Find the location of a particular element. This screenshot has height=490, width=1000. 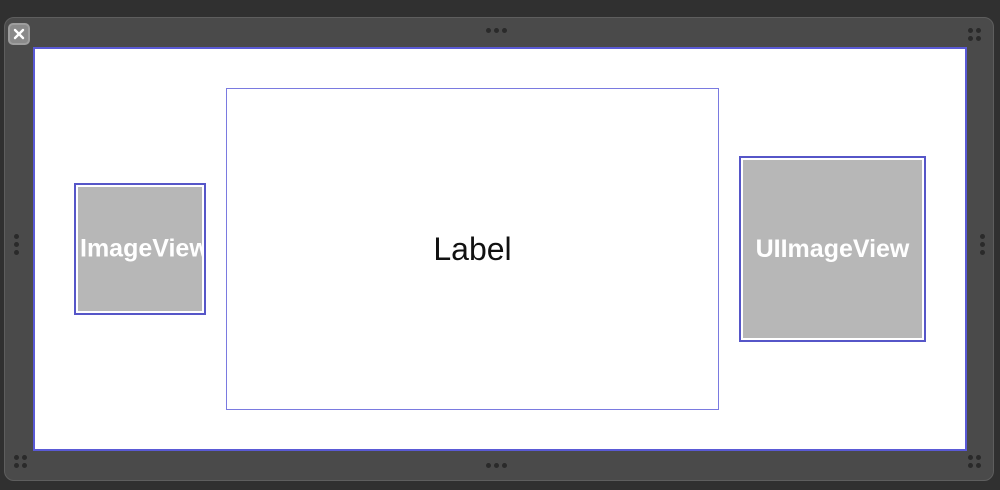

left-image-view-text: ImageView is located at coordinates (143, 248).